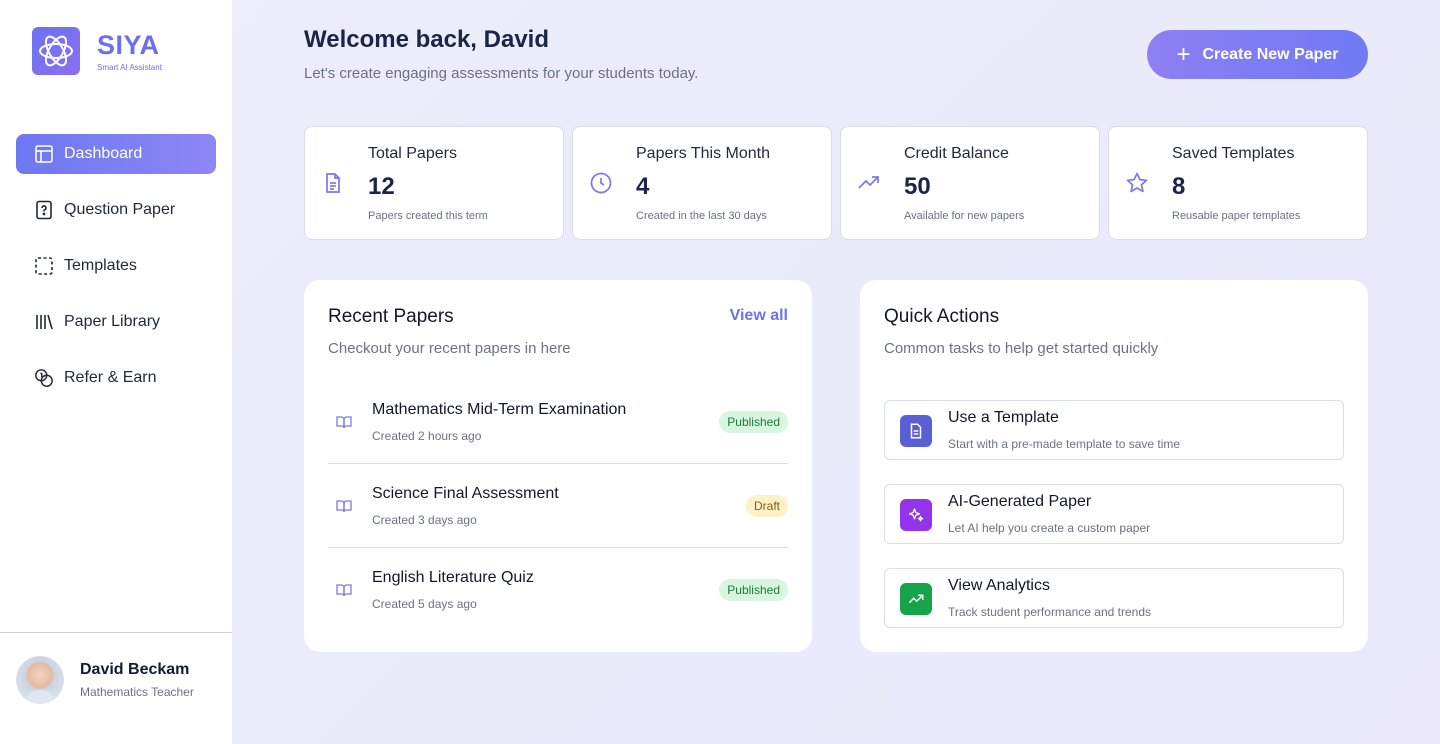 The height and width of the screenshot is (744, 1440). Describe the element at coordinates (499, 409) in the screenshot. I see `paper-title: Mathematics Mid-Term Examination` at that location.